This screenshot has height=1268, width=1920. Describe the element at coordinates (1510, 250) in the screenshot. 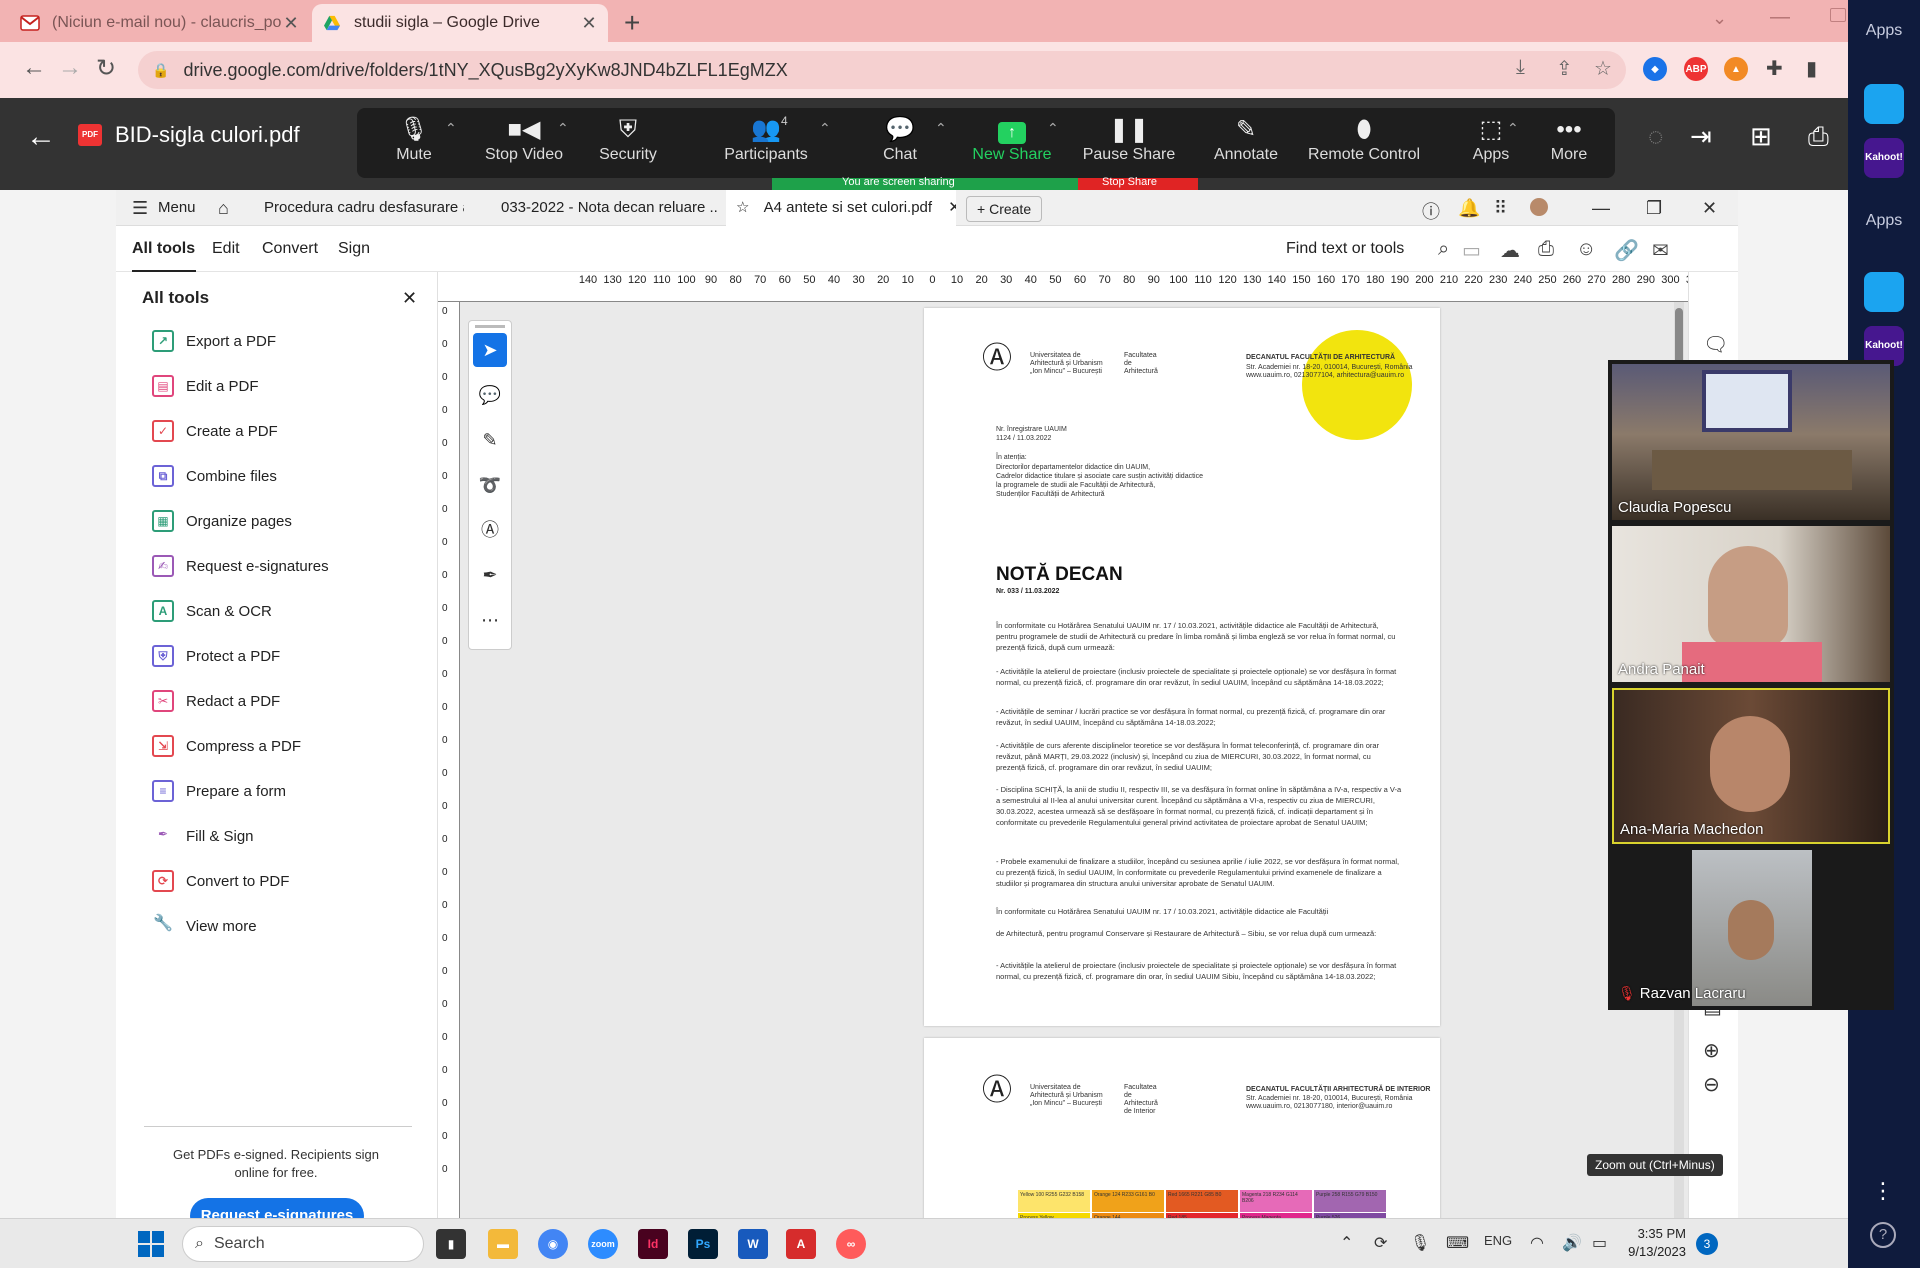

I see `upload-cloud-icon: ☁` at that location.